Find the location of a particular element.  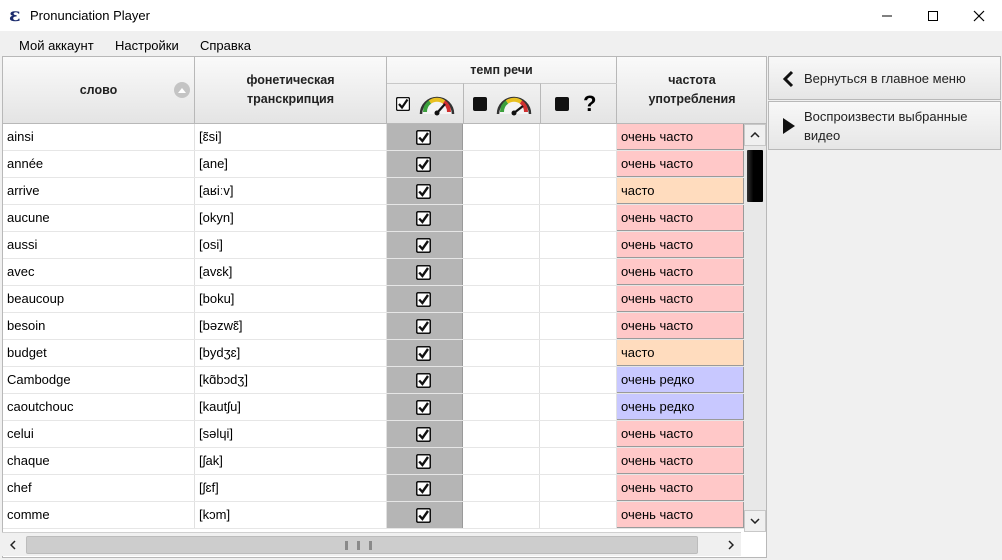

minimize-button is located at coordinates (887, 15).